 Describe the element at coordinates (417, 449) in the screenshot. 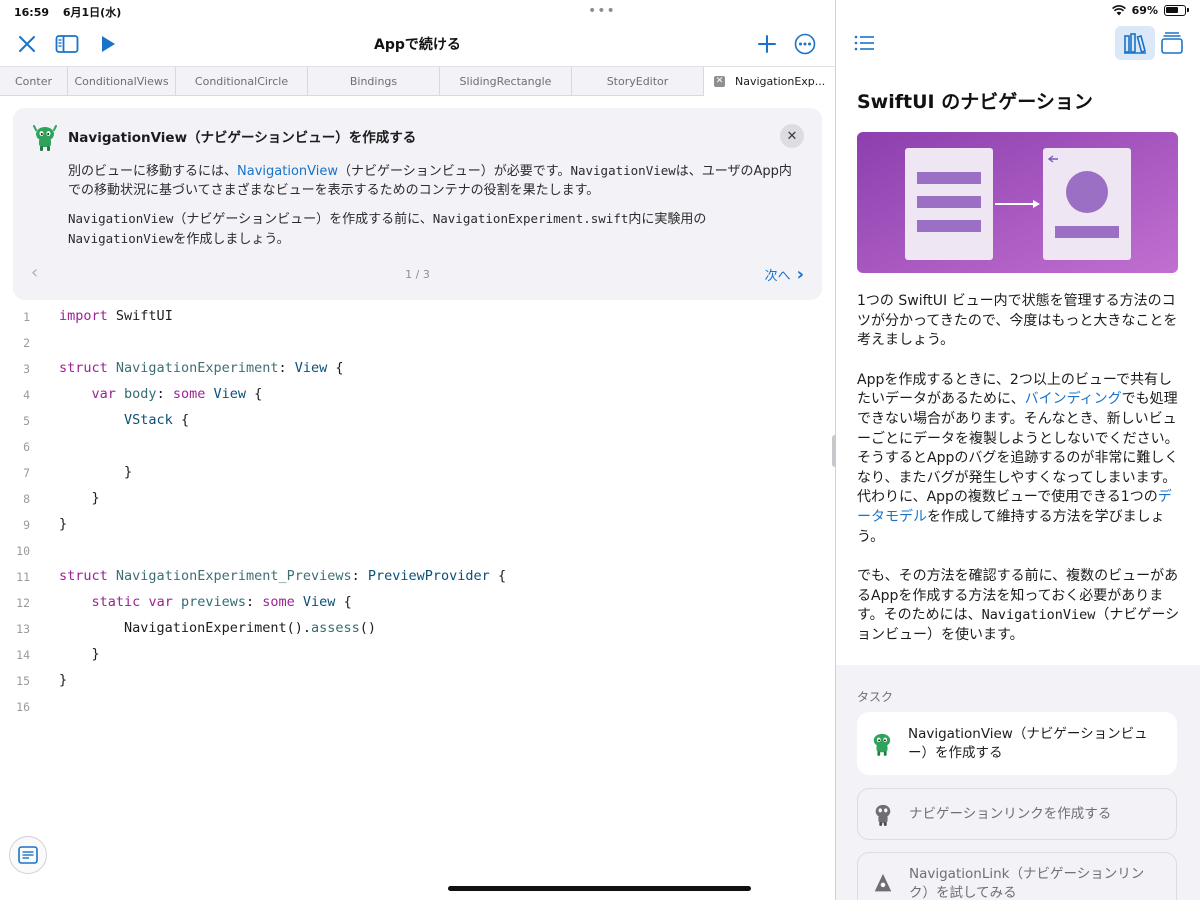

I see `code-line: 6` at that location.